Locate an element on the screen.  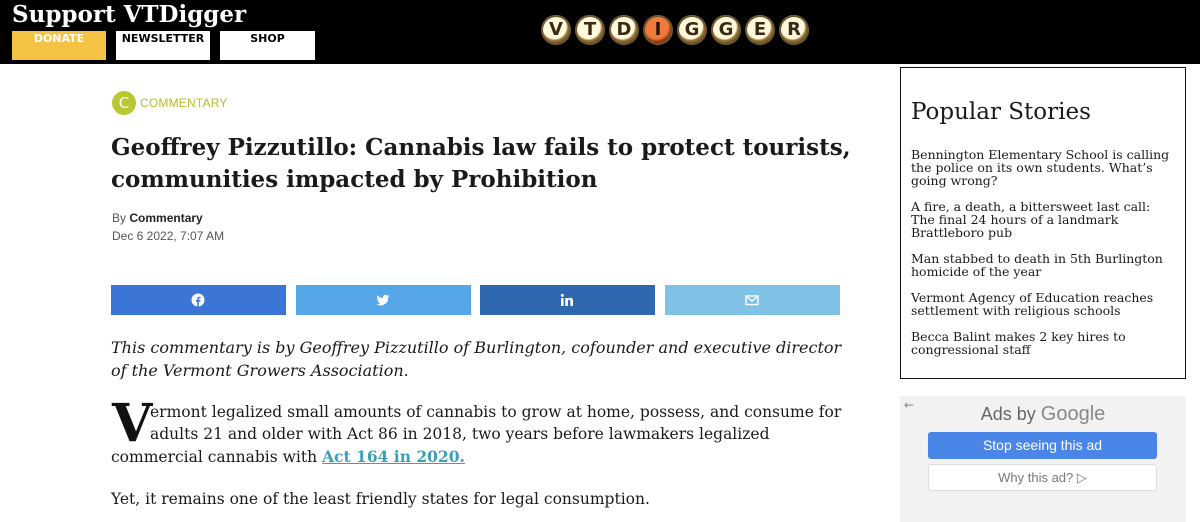
byline-prefix: By is located at coordinates (119, 218).